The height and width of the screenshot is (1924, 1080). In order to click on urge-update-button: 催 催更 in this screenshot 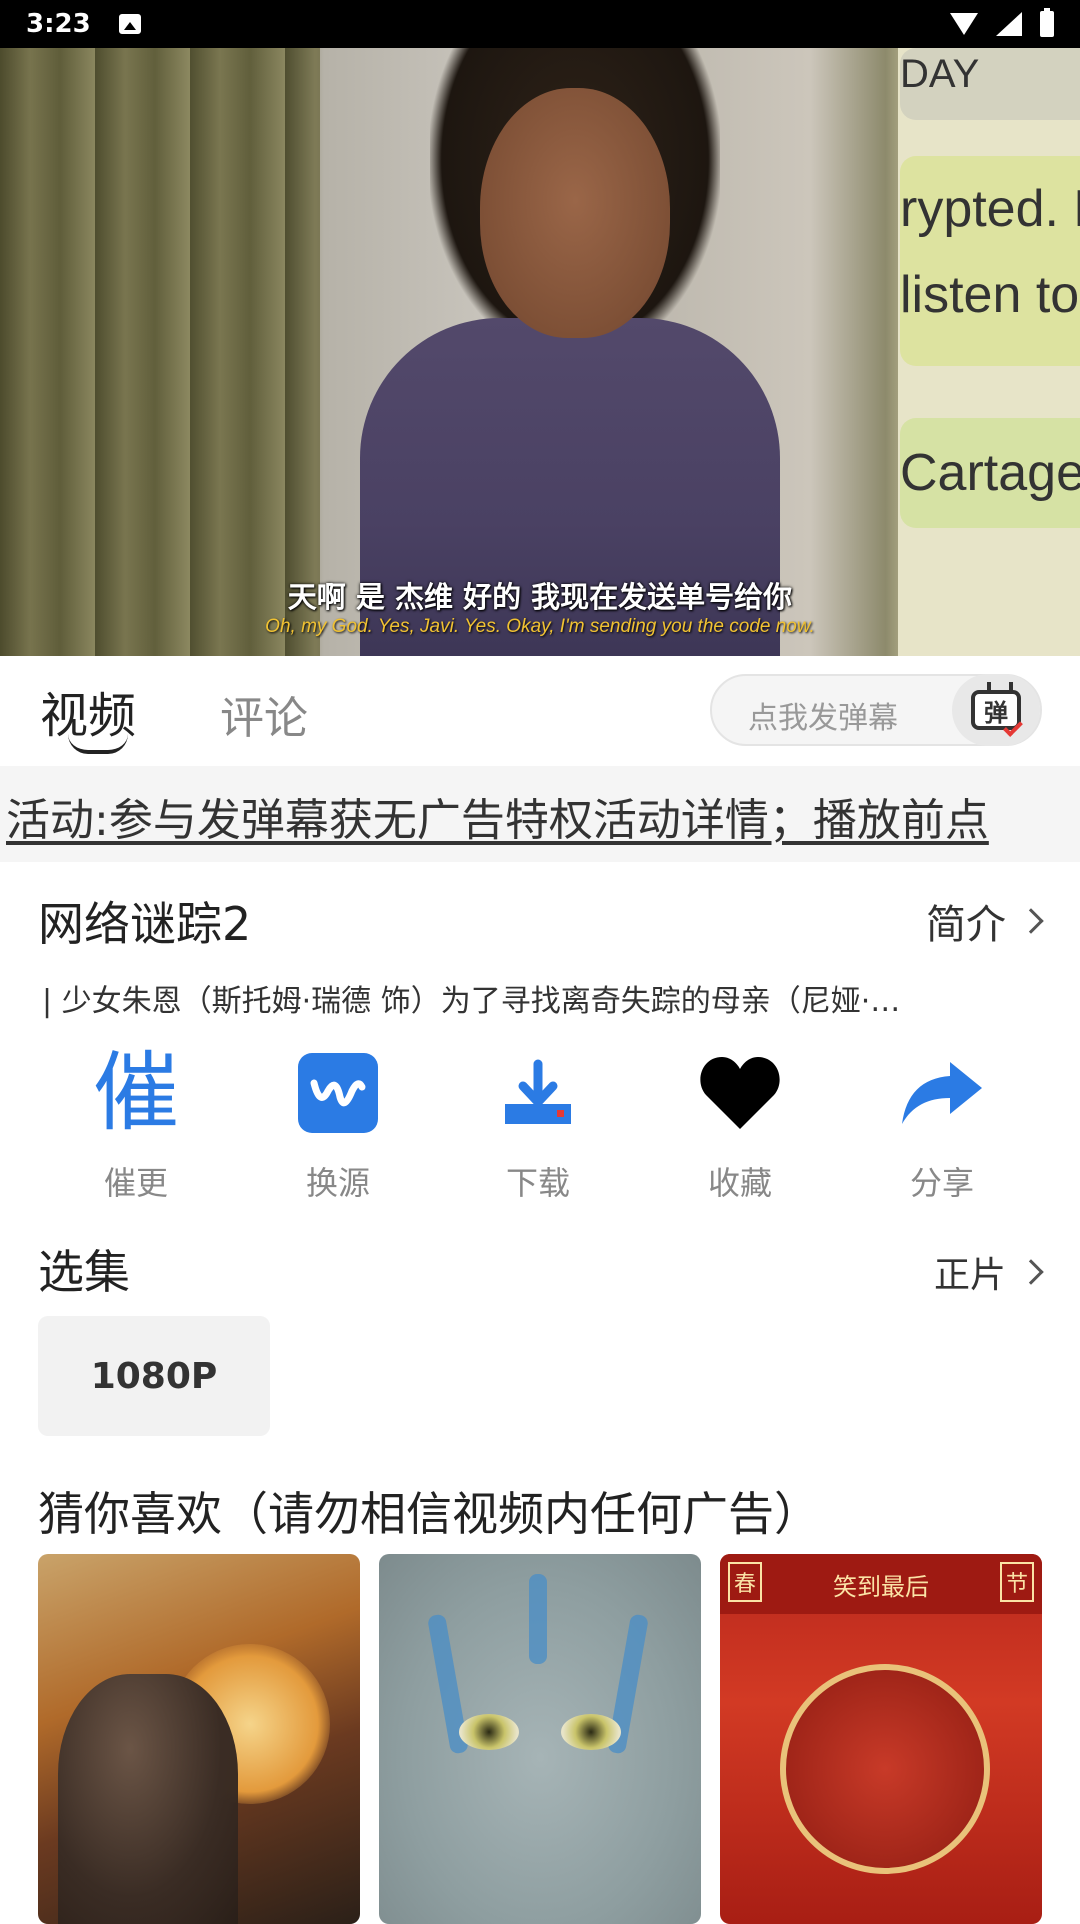, I will do `click(136, 1126)`.